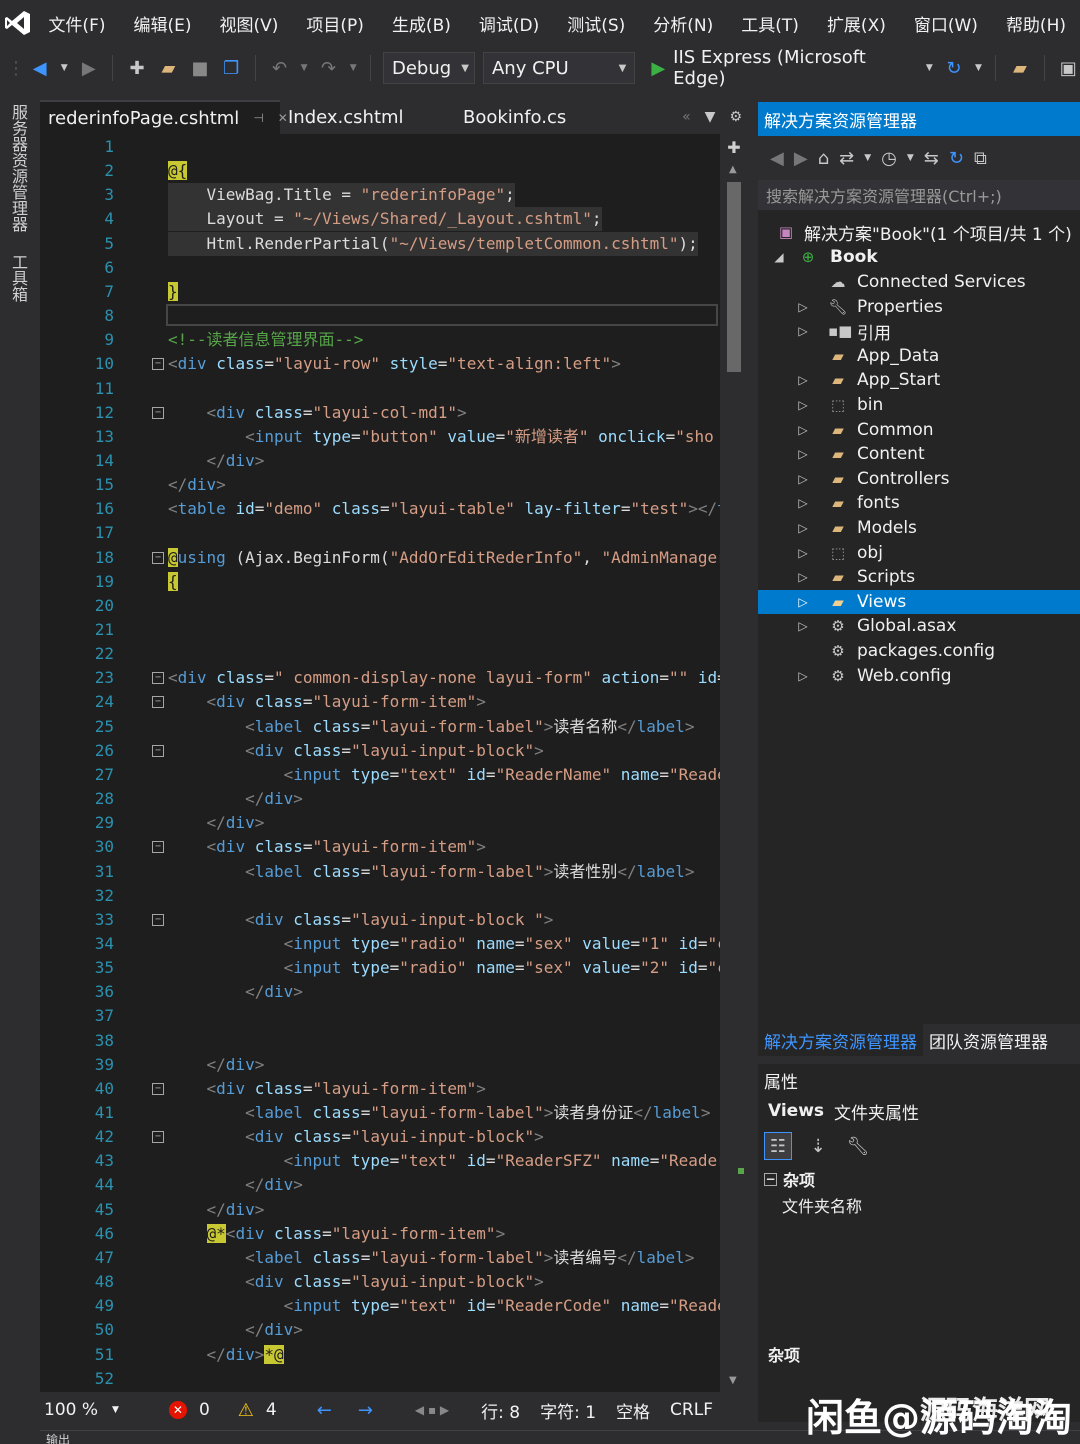 This screenshot has width=1080, height=1444. I want to click on sync-icon: ⇆, so click(931, 158).